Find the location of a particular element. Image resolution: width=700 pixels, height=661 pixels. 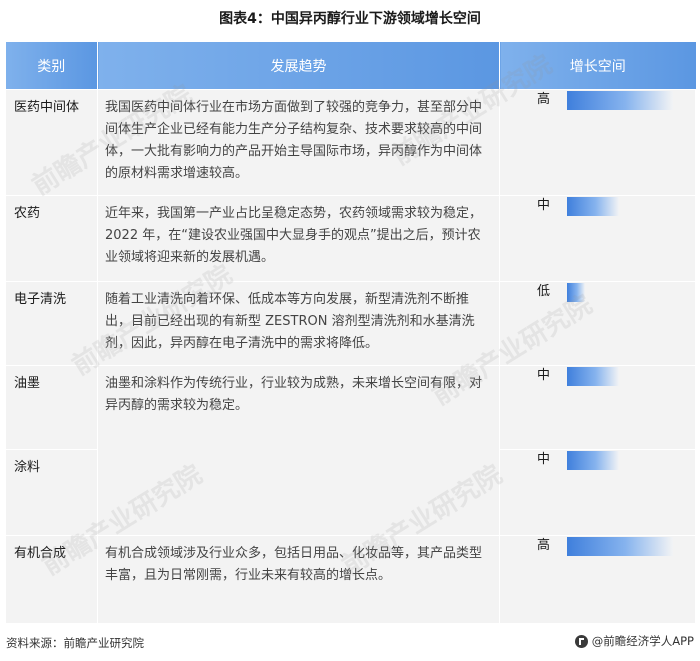

table-header-row: 类别 发展趋势 增长空间 is located at coordinates (350, 66).